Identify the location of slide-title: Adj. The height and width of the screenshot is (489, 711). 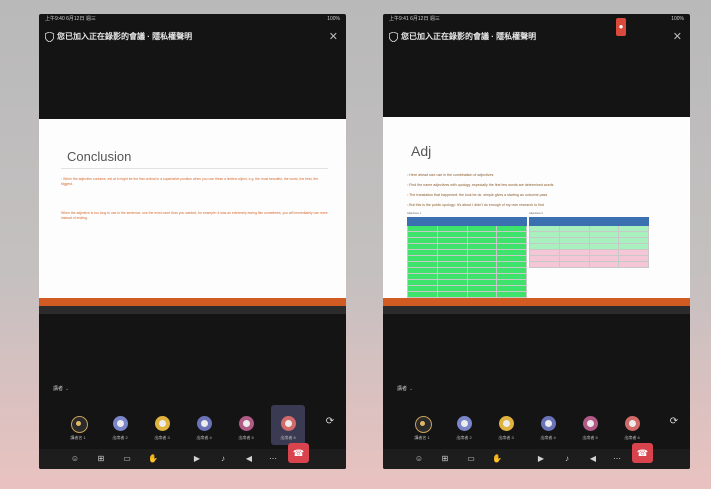
(421, 151).